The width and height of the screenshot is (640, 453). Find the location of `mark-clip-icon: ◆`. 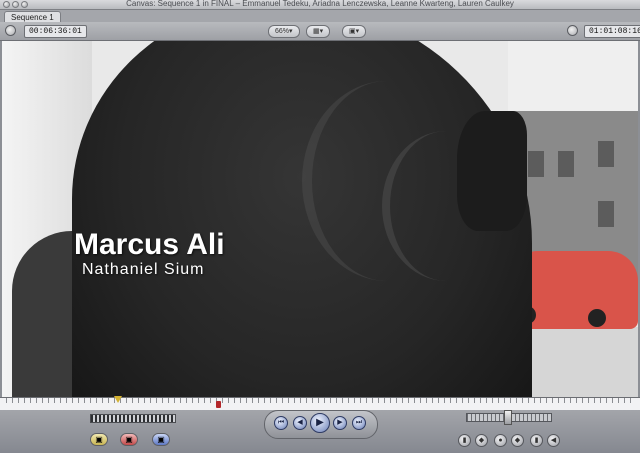

mark-clip-icon: ◆ is located at coordinates (517, 440).